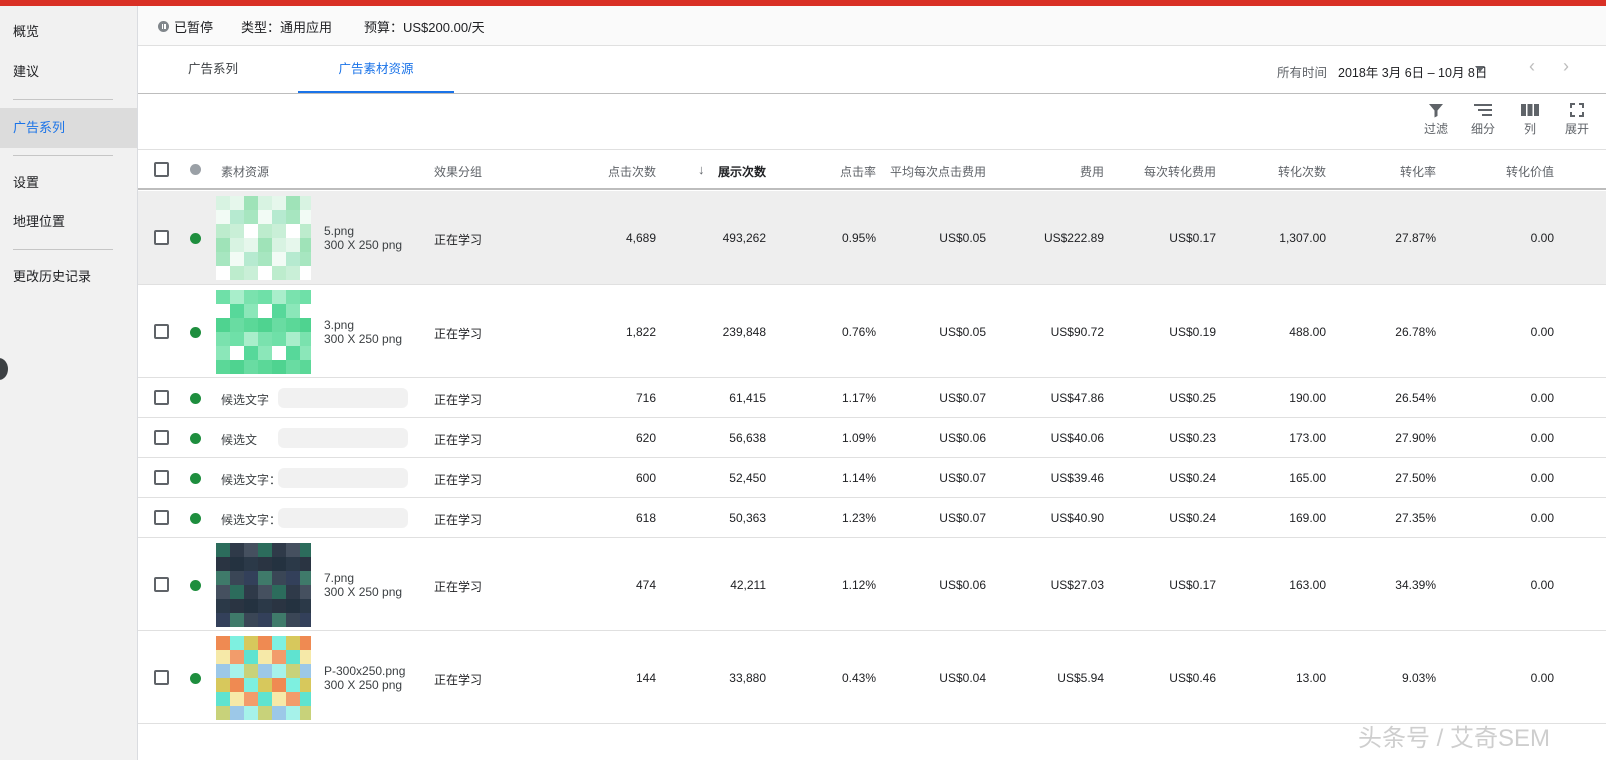 The image size is (1606, 760). I want to click on expand-label: 展开, so click(1576, 129).